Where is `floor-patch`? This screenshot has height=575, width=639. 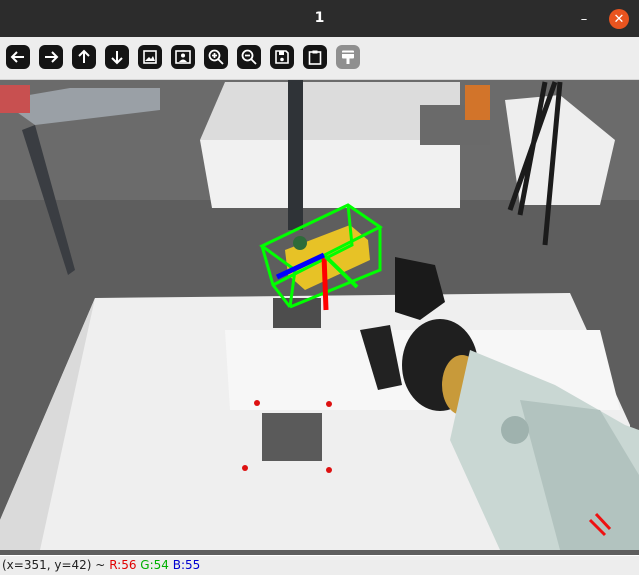
floor-patch is located at coordinates (292, 437).